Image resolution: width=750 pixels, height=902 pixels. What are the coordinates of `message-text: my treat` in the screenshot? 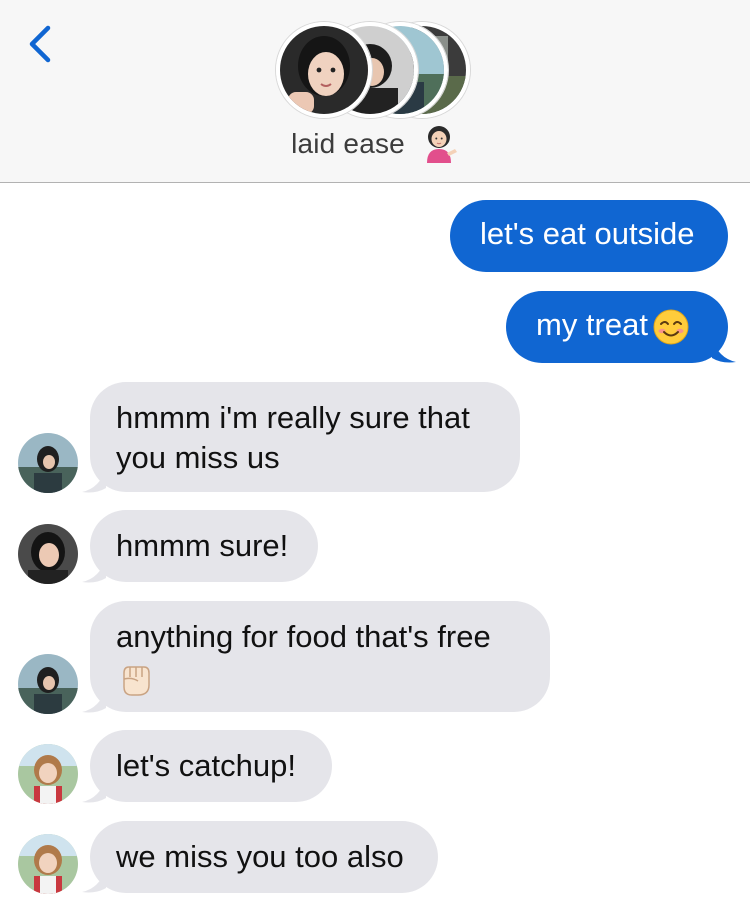 It's located at (592, 324).